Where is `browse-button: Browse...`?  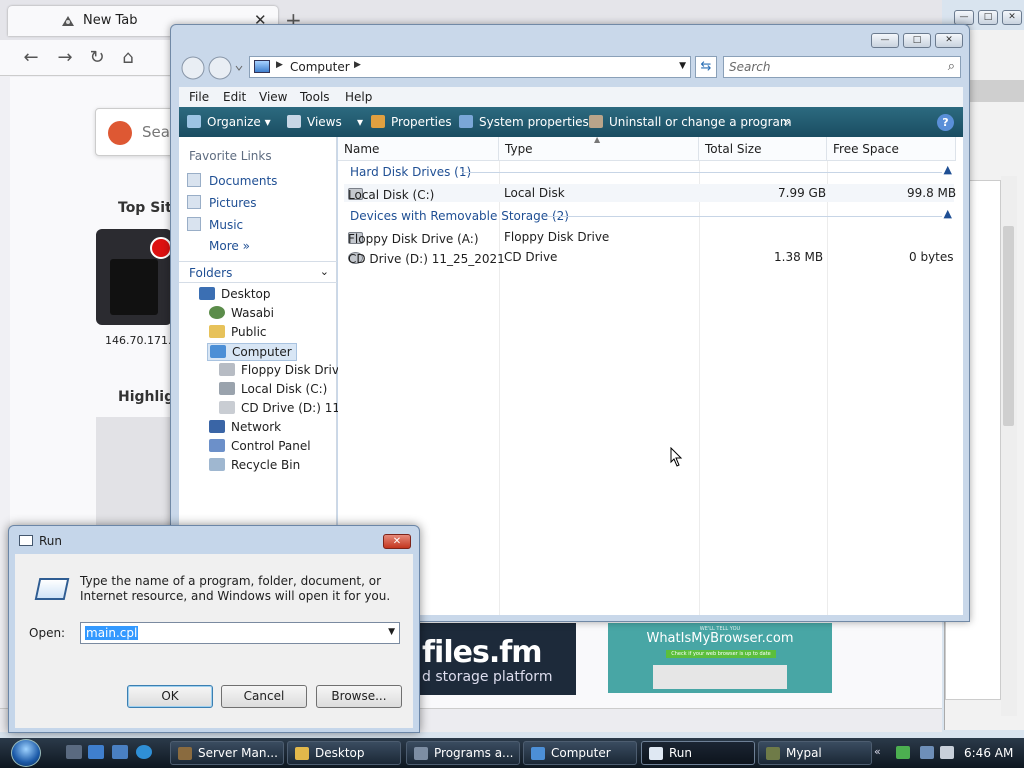
browse-button: Browse... is located at coordinates (359, 696).